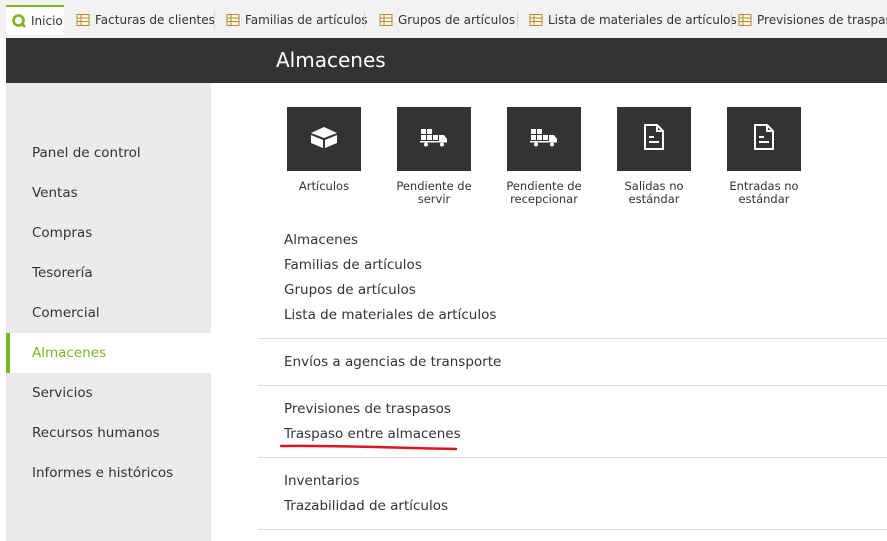 This screenshot has width=887, height=541. I want to click on sidebar-item-ventas: Ventas, so click(108, 193).